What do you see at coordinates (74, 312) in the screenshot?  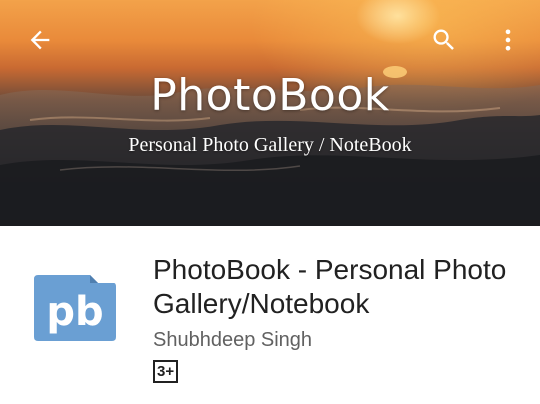 I see `app-icon-text: pb` at bounding box center [74, 312].